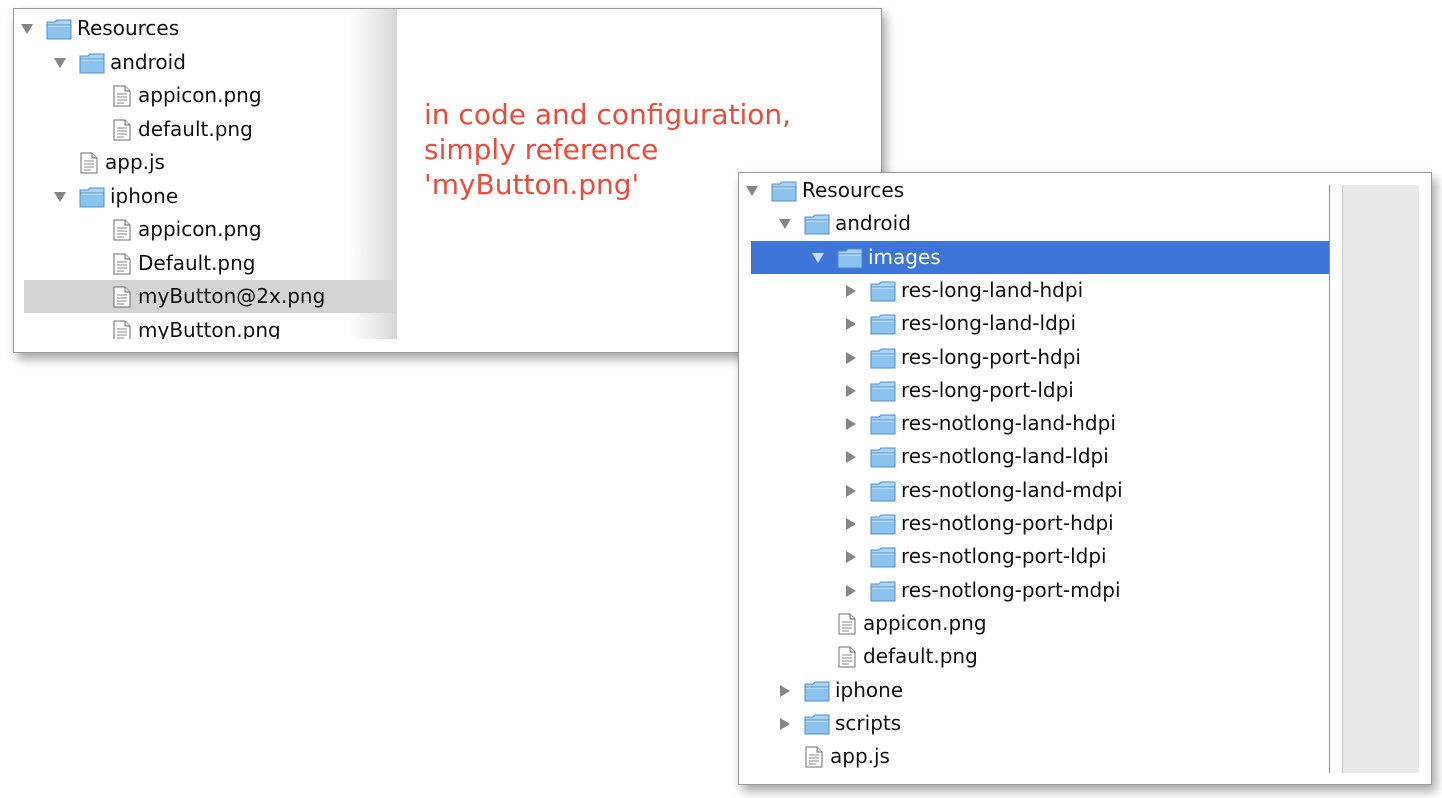  I want to click on folder-row-images: images, so click(1040, 257).